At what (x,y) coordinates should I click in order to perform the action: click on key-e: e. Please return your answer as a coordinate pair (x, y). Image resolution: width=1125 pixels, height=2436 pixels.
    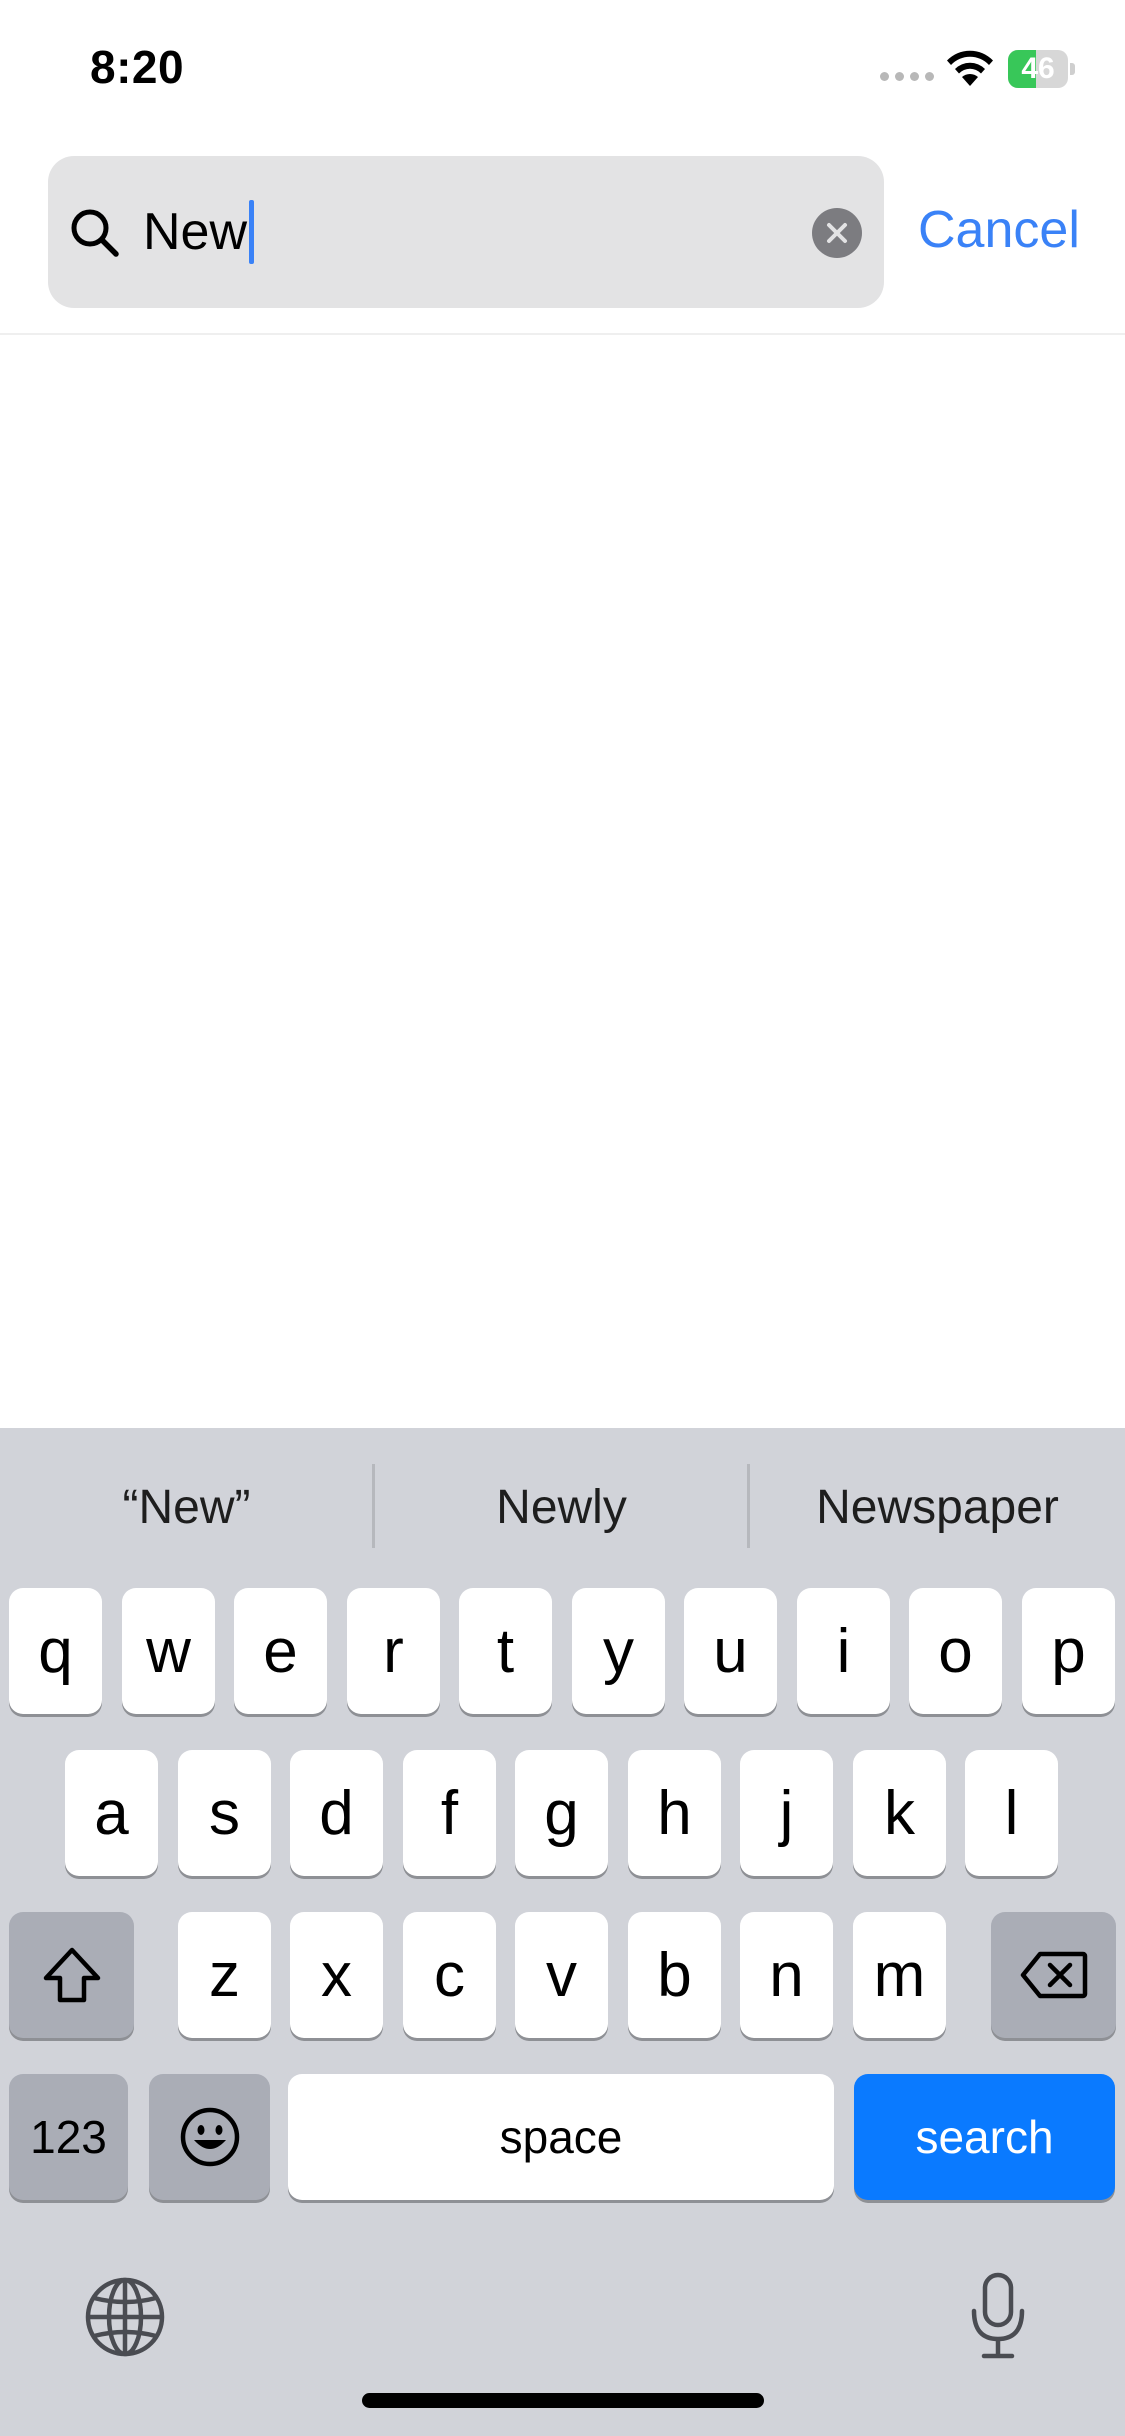
    Looking at the image, I should click on (280, 1651).